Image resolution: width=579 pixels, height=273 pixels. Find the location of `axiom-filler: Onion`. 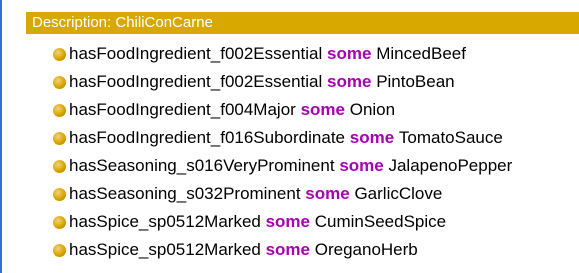

axiom-filler: Onion is located at coordinates (372, 109).